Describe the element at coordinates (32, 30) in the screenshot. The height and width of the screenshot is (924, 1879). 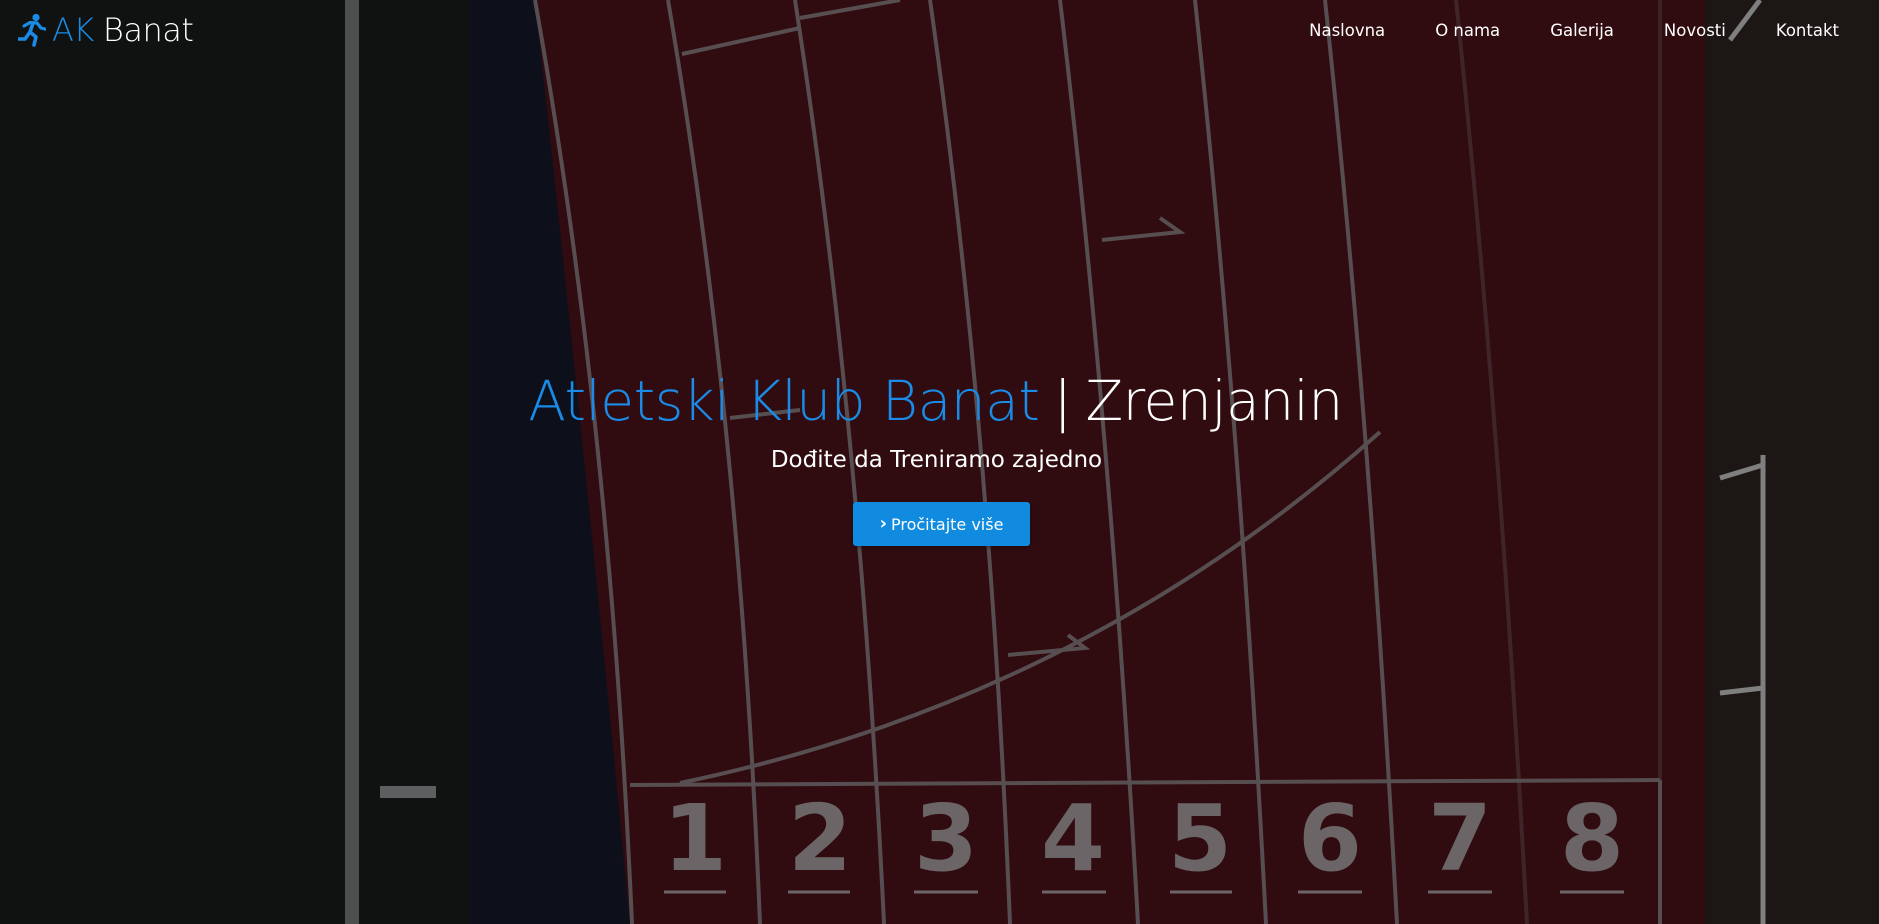
I see `running-person-icon` at that location.